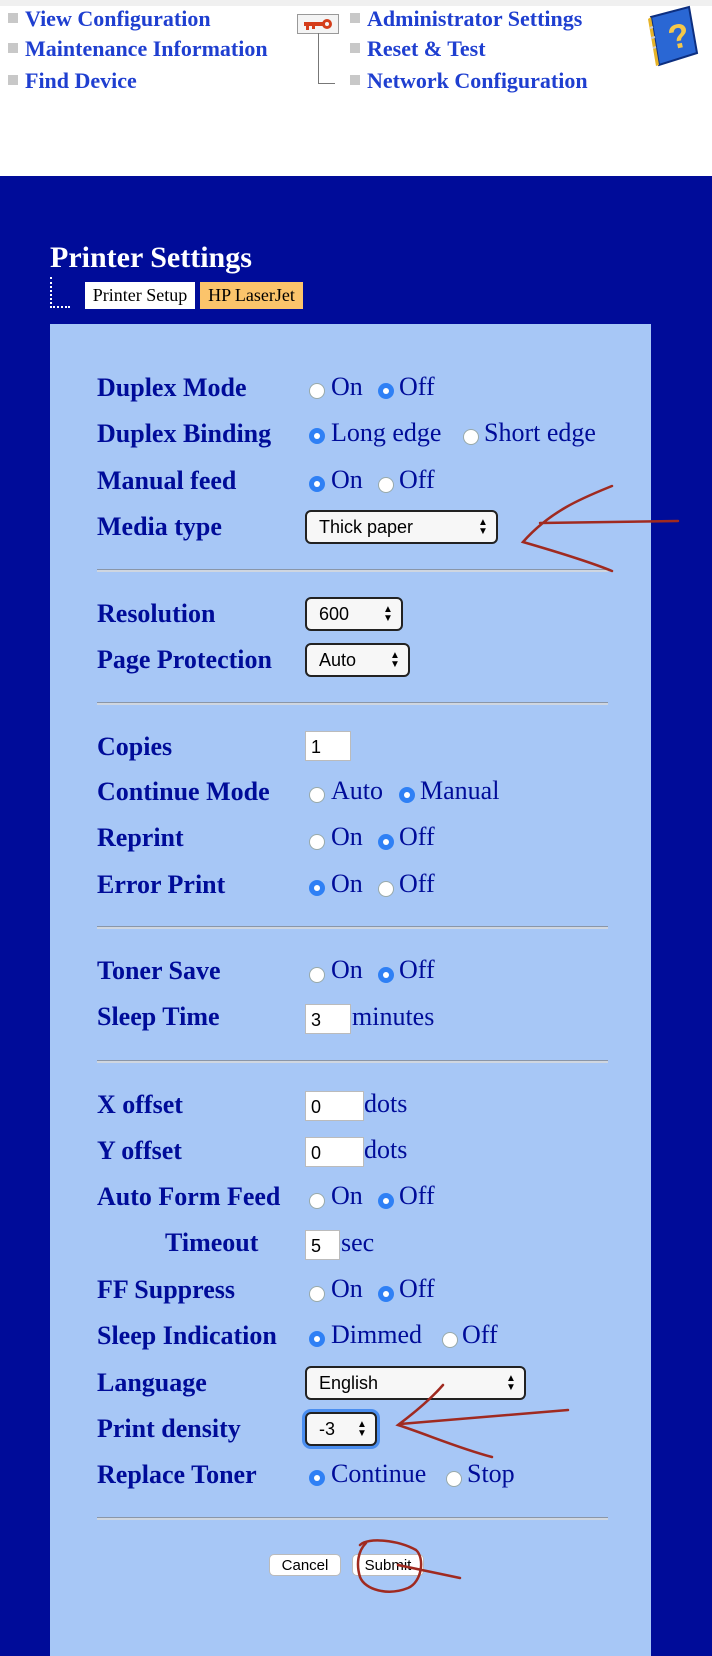 This screenshot has width=712, height=1656. I want to click on error-print-on-text: On, so click(347, 883).